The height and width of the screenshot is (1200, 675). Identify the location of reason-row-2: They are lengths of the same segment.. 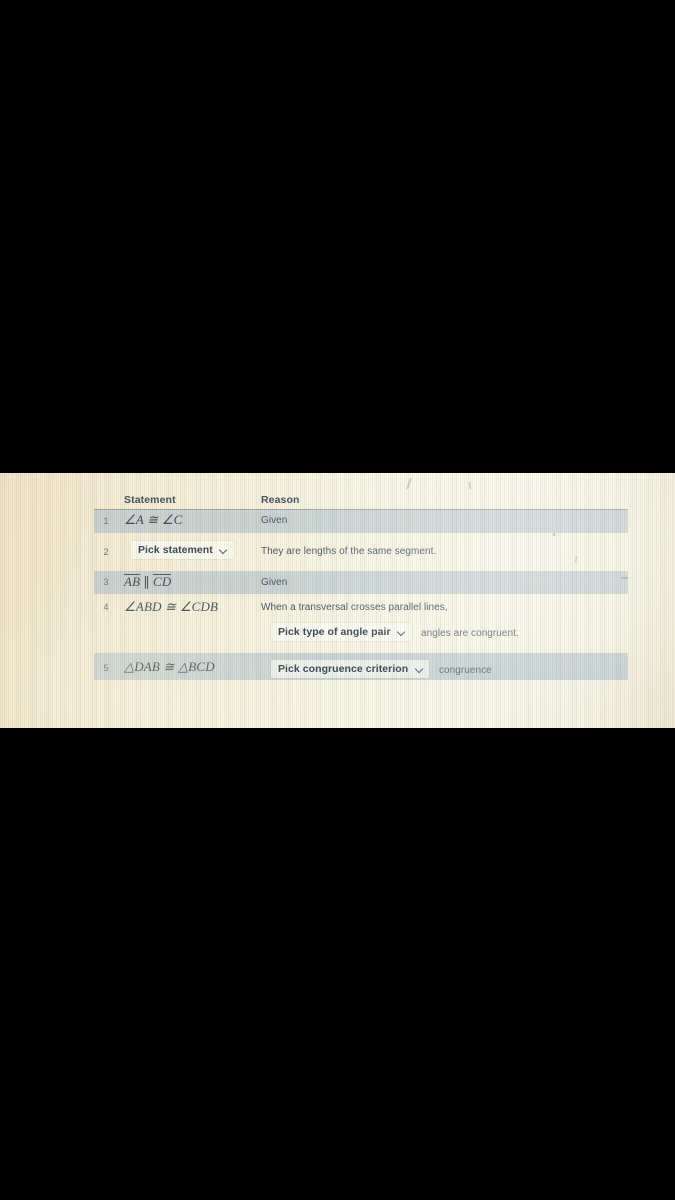
(349, 551).